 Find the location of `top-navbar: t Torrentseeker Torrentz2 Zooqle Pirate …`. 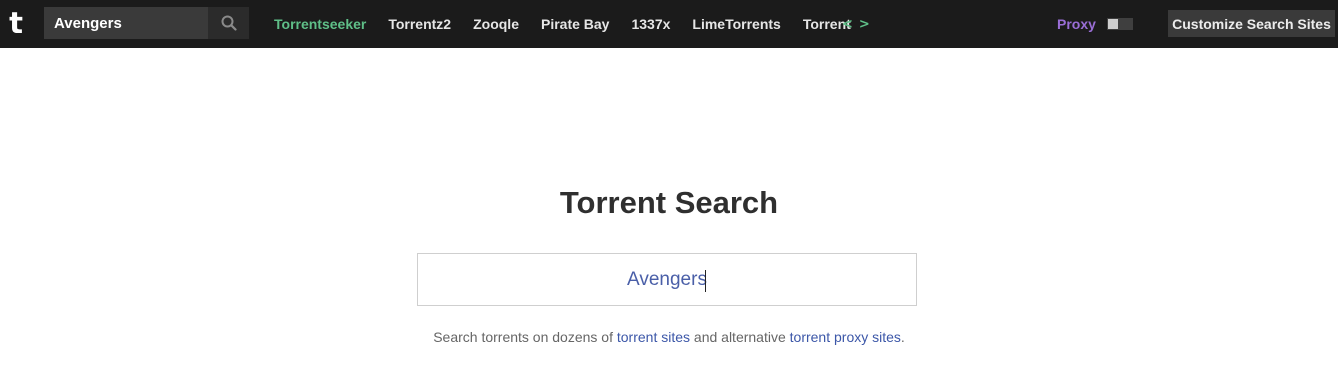

top-navbar: t Torrentseeker Torrentz2 Zooqle Pirate … is located at coordinates (669, 24).